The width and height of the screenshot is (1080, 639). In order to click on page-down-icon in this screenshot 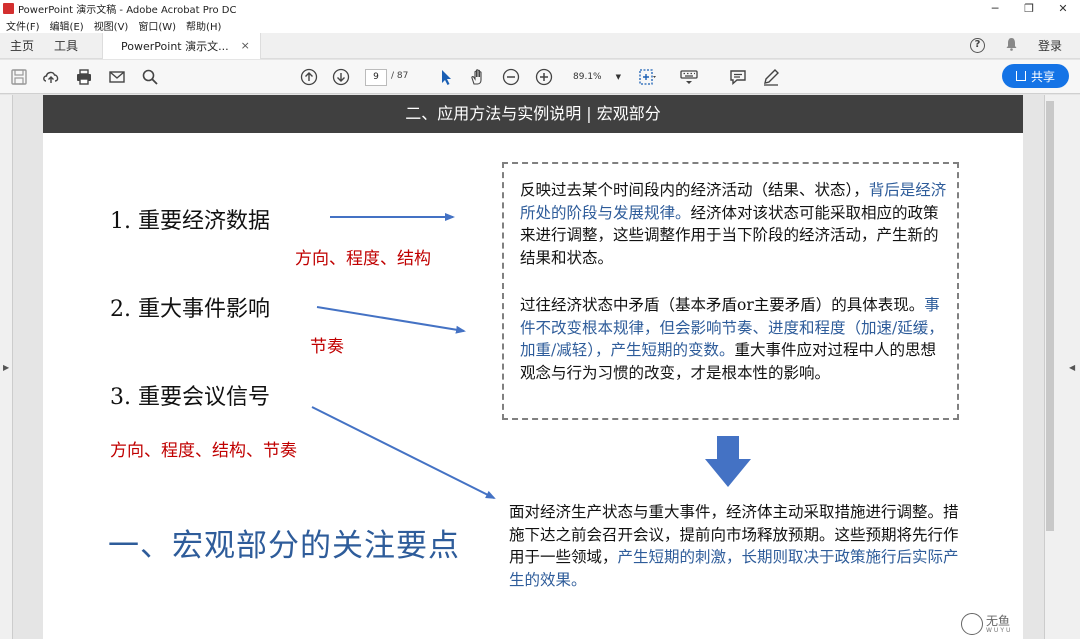, I will do `click(341, 77)`.